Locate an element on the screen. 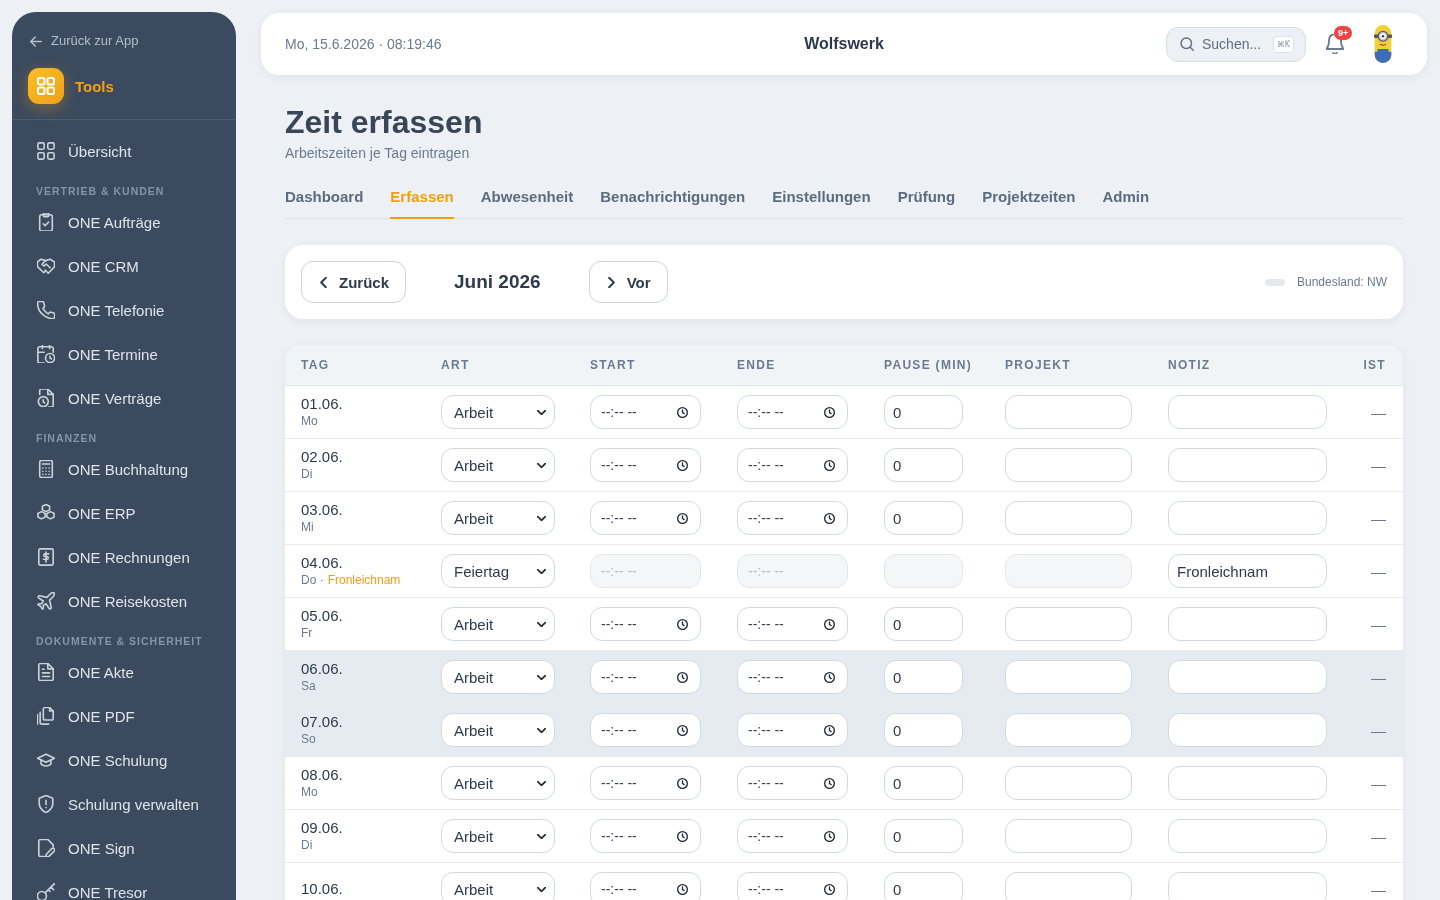 This screenshot has width=1440, height=900. tab: Dashboard is located at coordinates (324, 198).